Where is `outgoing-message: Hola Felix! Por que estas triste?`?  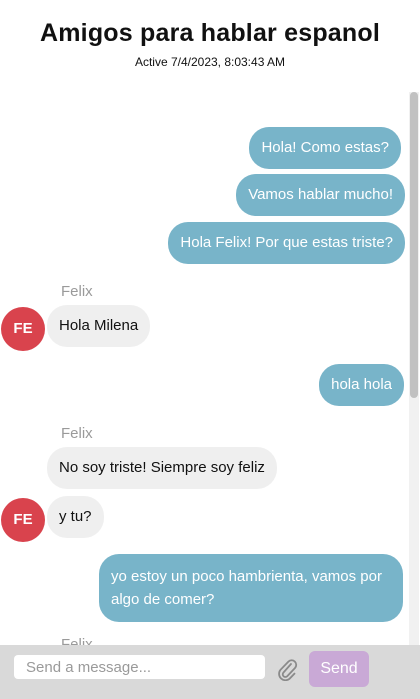
outgoing-message: Hola Felix! Por que estas triste? is located at coordinates (286, 243).